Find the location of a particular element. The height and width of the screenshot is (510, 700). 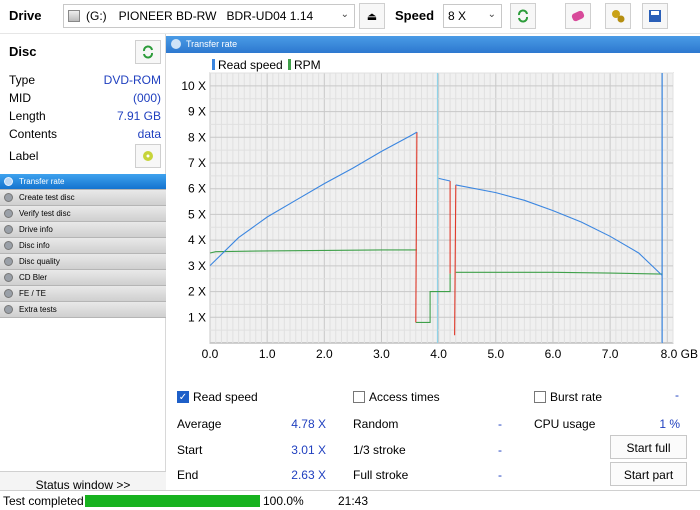

disc-contents-value: data is located at coordinates (149, 134).